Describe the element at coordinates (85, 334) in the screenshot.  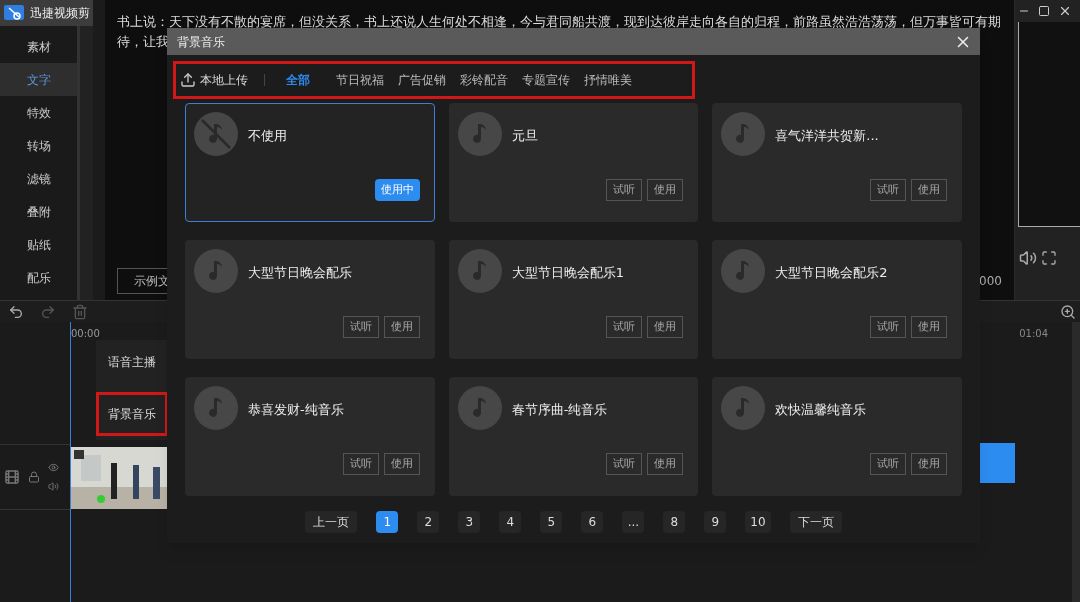
I see `start-time: 00:00` at that location.